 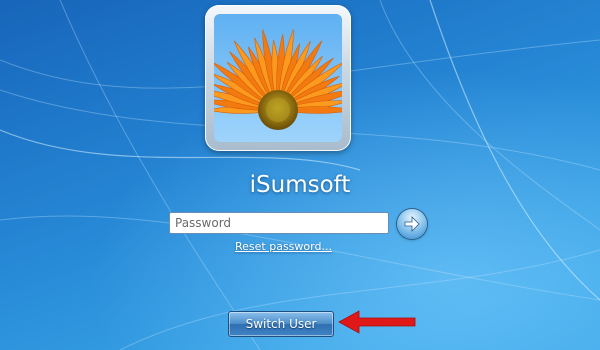 I want to click on switch-user-button: Switch User, so click(x=281, y=324).